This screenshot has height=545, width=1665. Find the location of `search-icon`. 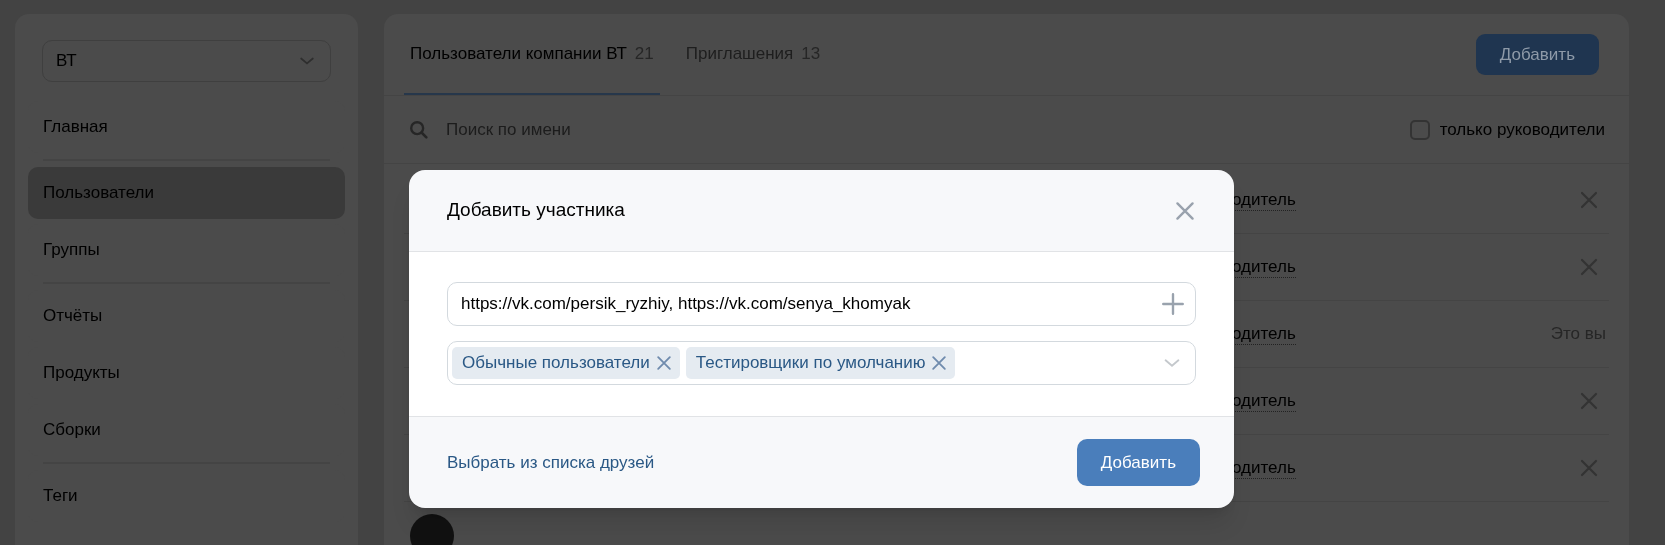

search-icon is located at coordinates (419, 129).